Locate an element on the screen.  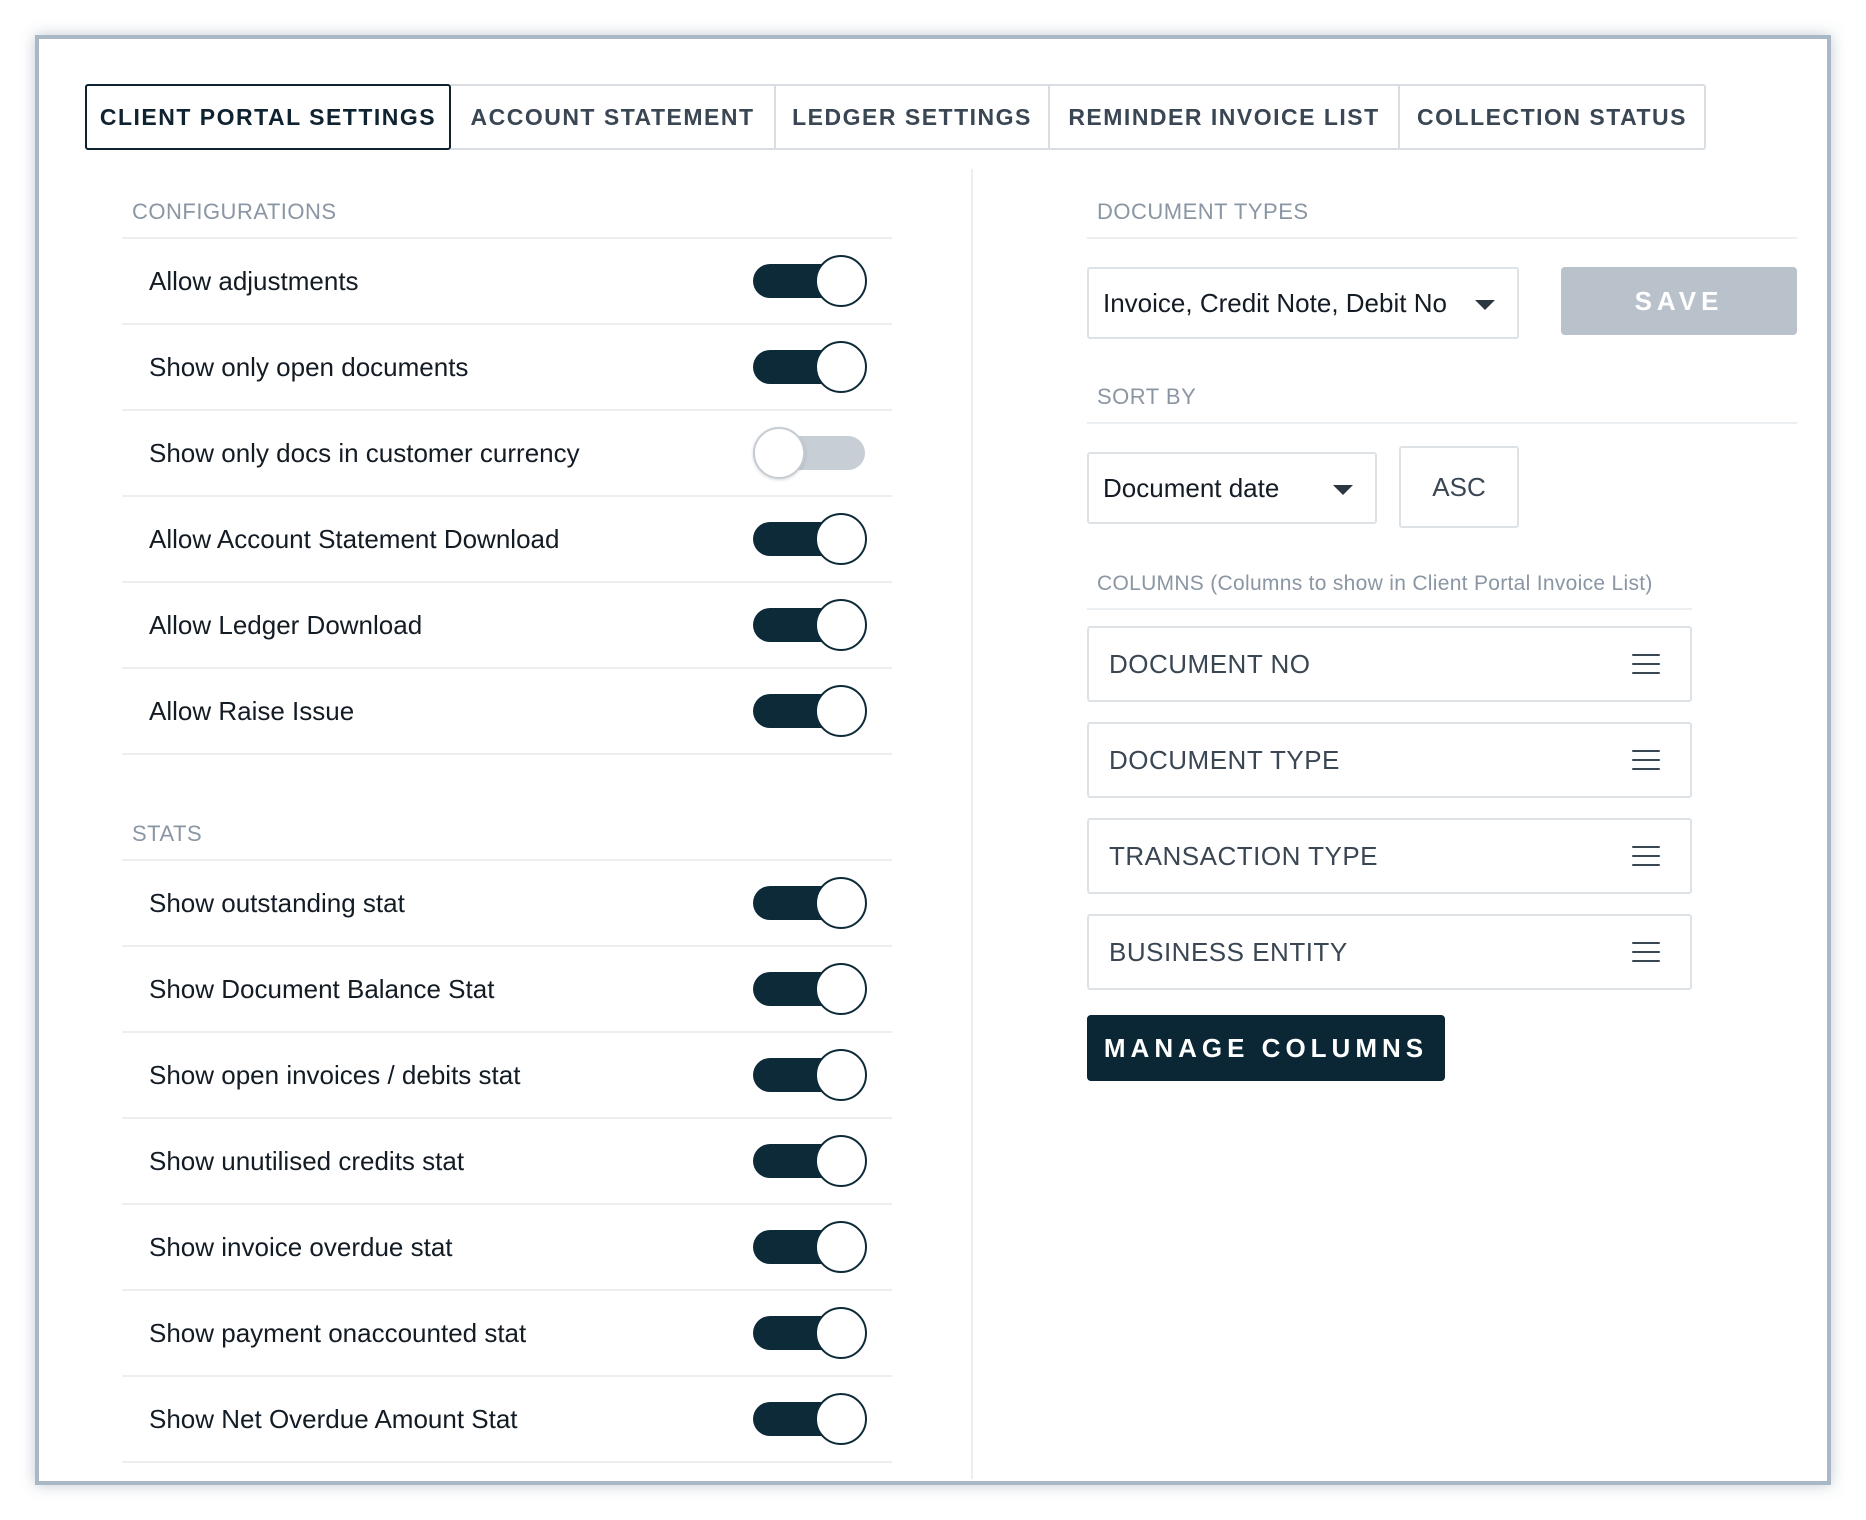
stat-label: Show invoice overdue stat is located at coordinates (301, 1246).